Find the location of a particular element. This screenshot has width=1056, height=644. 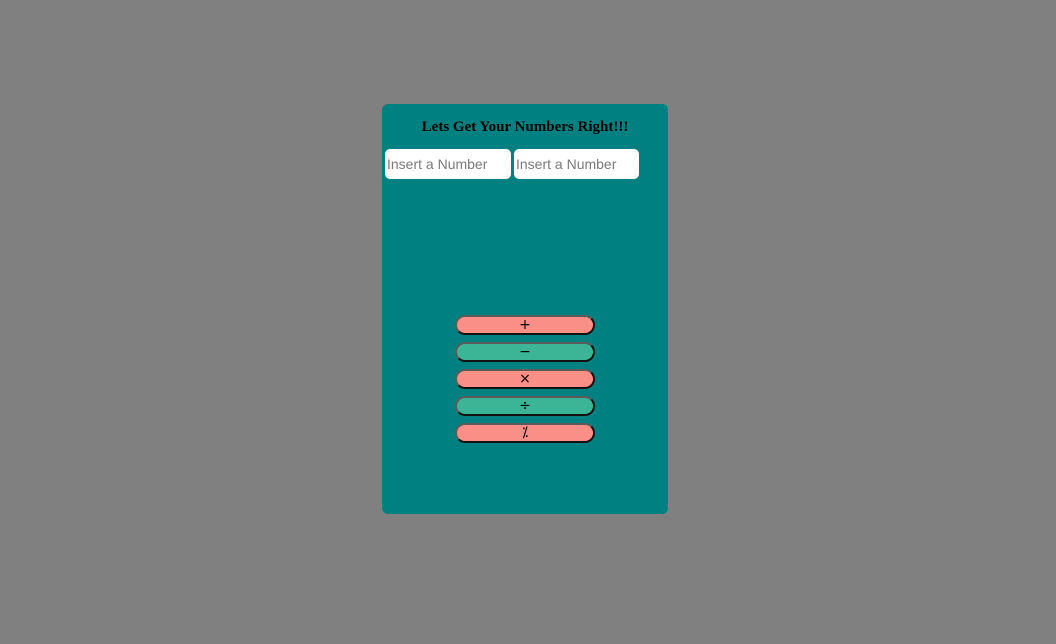

subtract-button: − is located at coordinates (525, 352).